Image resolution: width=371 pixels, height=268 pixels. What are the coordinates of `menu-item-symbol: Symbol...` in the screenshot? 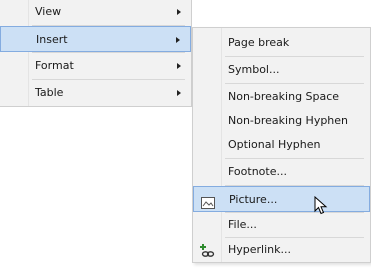 It's located at (281, 70).